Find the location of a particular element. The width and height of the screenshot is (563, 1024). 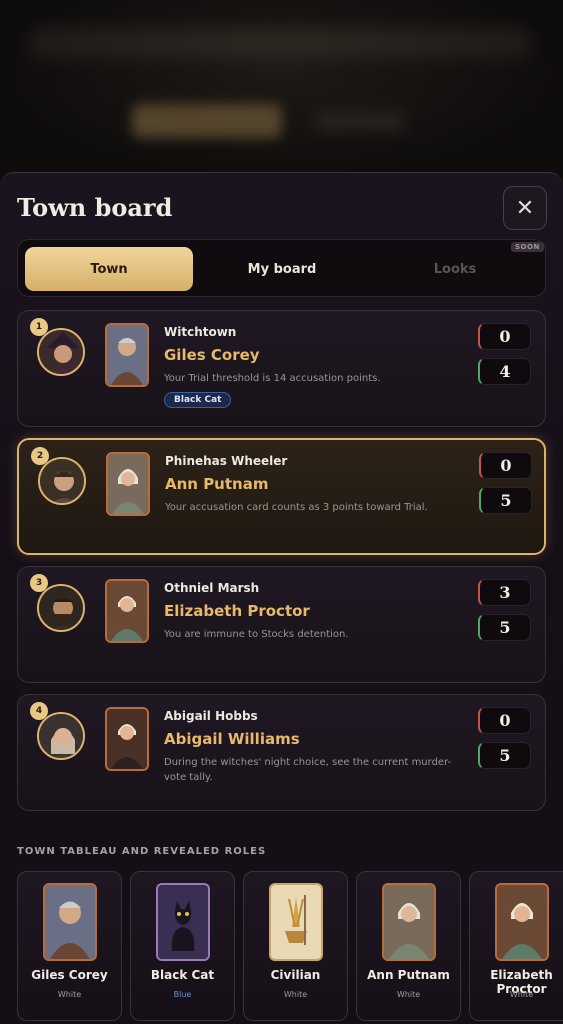

close-icon: ✕ is located at coordinates (525, 208).